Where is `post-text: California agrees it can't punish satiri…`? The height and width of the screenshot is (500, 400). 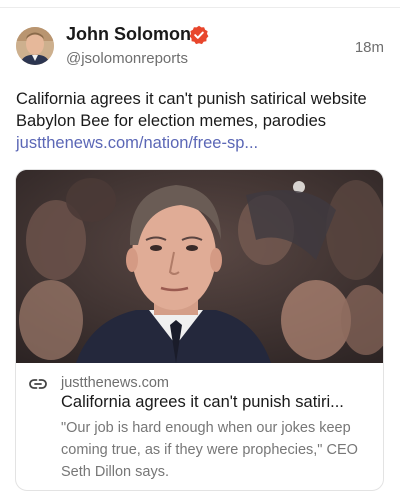 post-text: California agrees it can't punish satiri… is located at coordinates (202, 121).